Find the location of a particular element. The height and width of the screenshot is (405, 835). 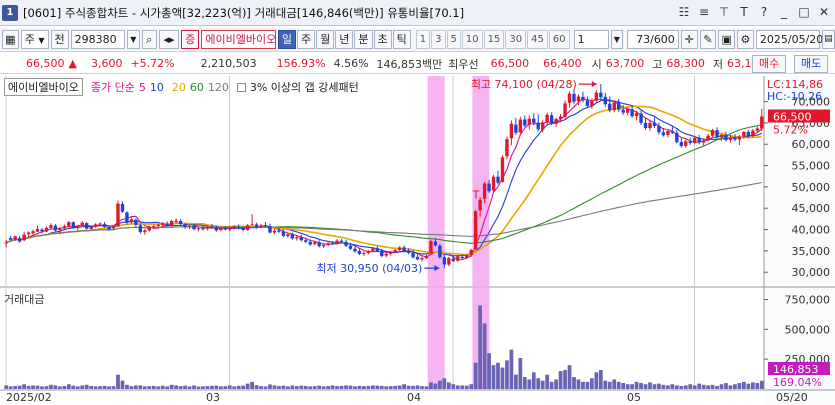

page-counter: 73/600 is located at coordinates (652, 39).